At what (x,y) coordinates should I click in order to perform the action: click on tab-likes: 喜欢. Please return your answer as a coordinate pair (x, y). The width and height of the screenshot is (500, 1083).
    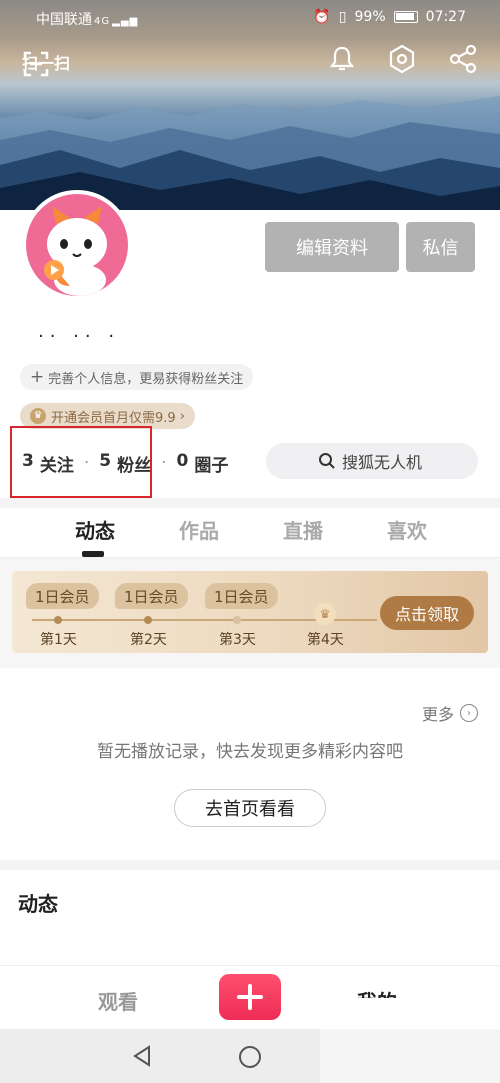
    Looking at the image, I should click on (407, 535).